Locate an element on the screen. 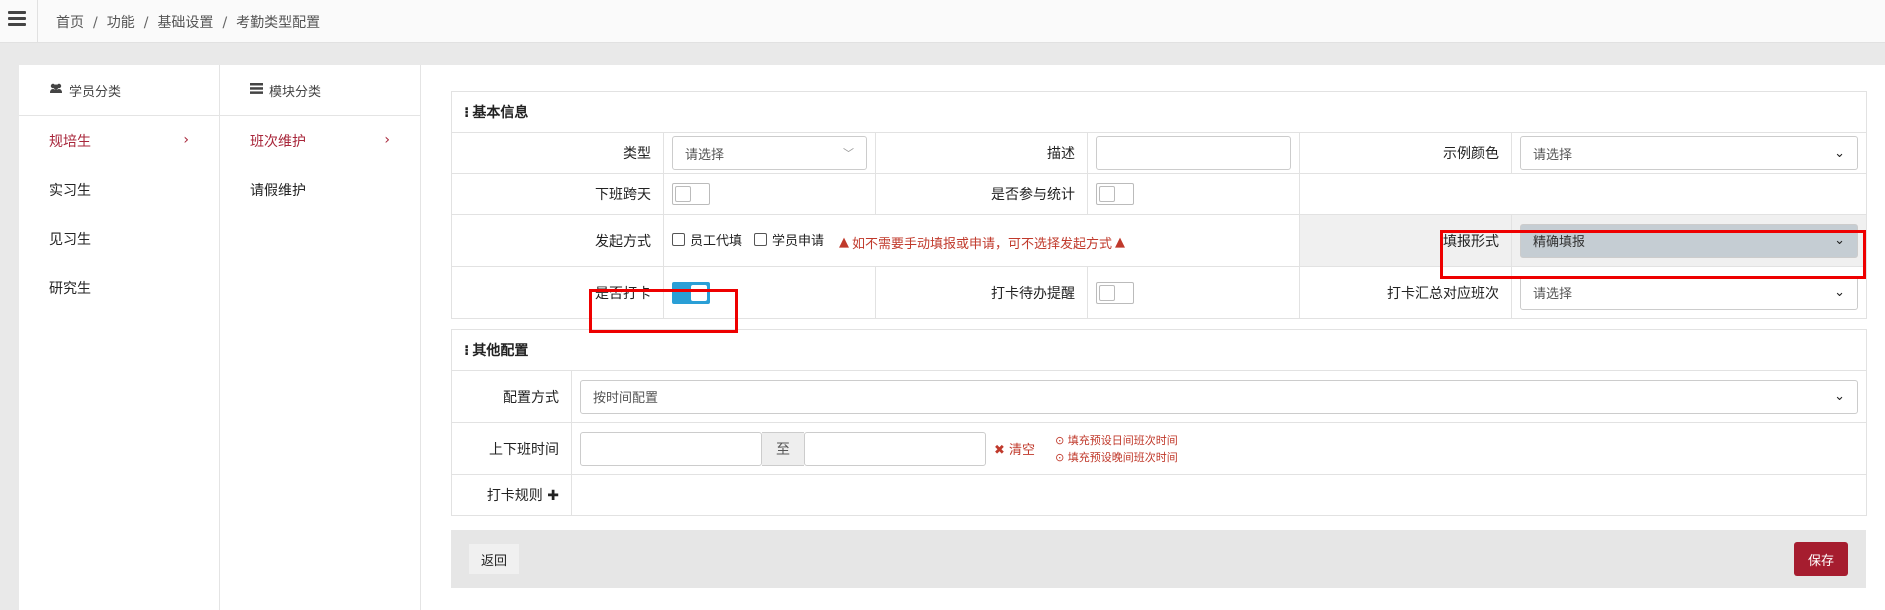 This screenshot has height=610, width=1885. crossday-toggle is located at coordinates (691, 194).